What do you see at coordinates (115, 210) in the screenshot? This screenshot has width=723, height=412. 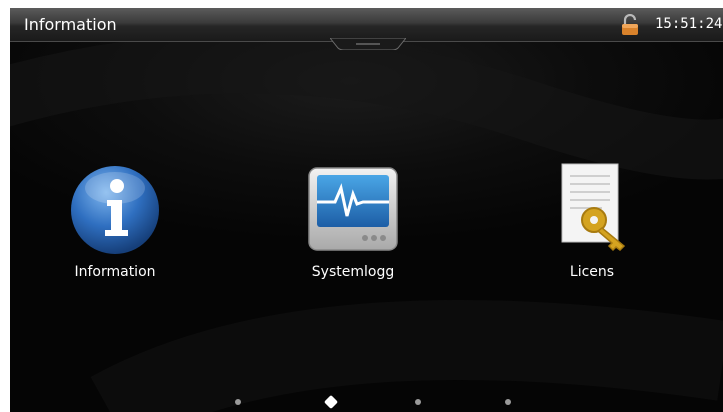 I see `info-icon` at bounding box center [115, 210].